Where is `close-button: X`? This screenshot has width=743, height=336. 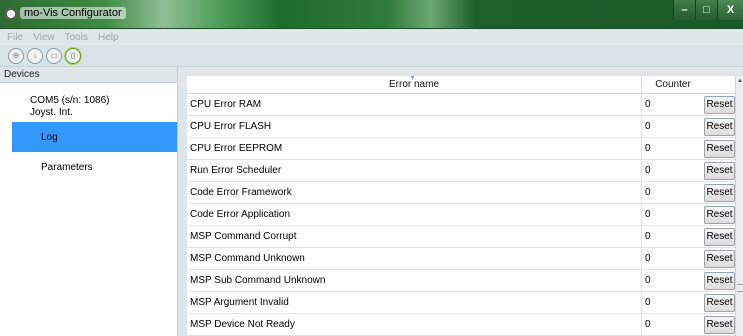 close-button: X is located at coordinates (730, 10).